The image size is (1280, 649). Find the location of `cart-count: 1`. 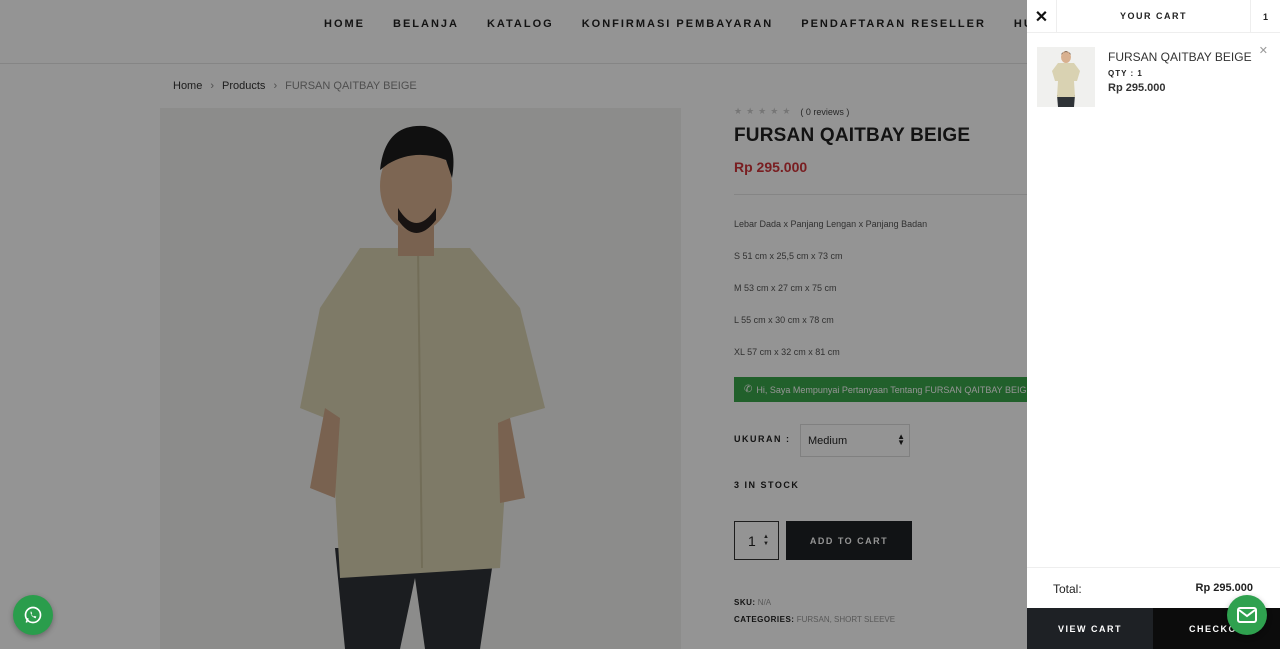

cart-count: 1 is located at coordinates (1265, 16).